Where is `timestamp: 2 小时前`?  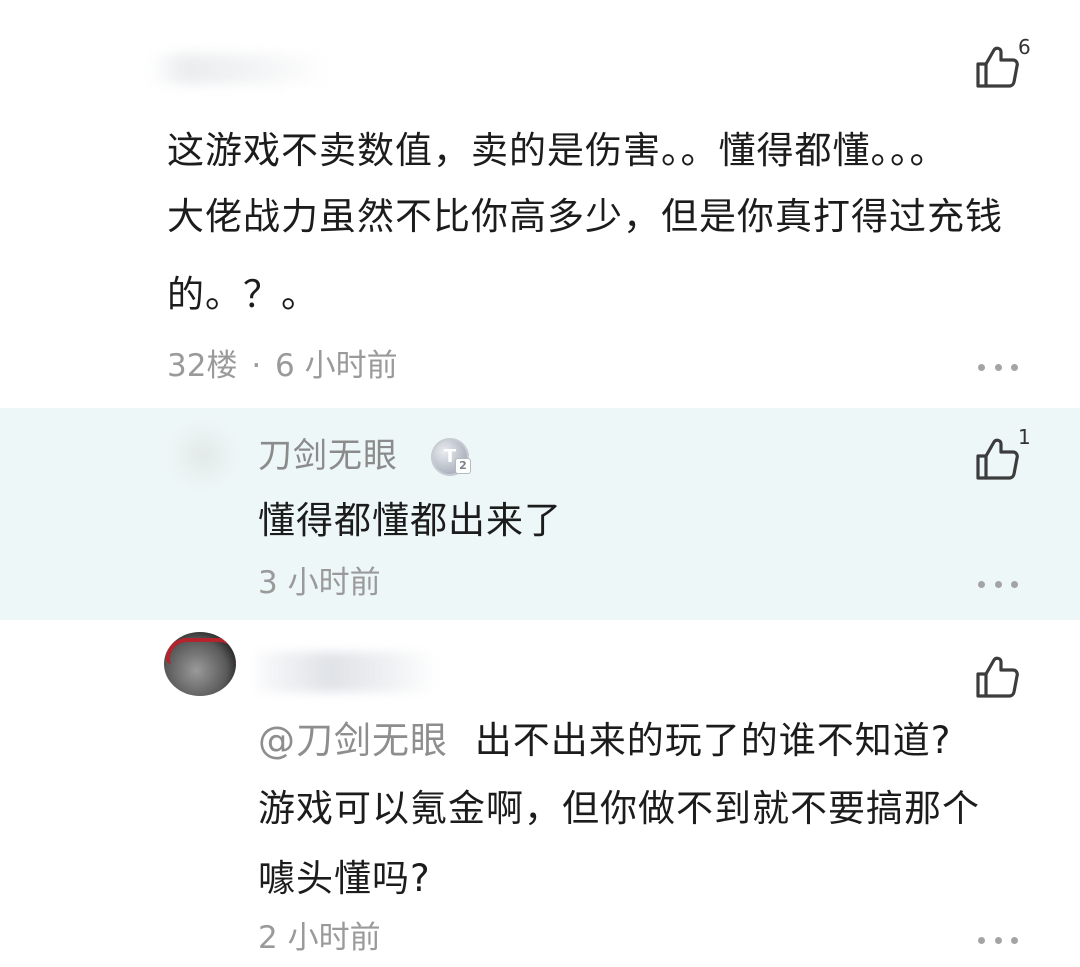
timestamp: 2 小时前 is located at coordinates (319, 938).